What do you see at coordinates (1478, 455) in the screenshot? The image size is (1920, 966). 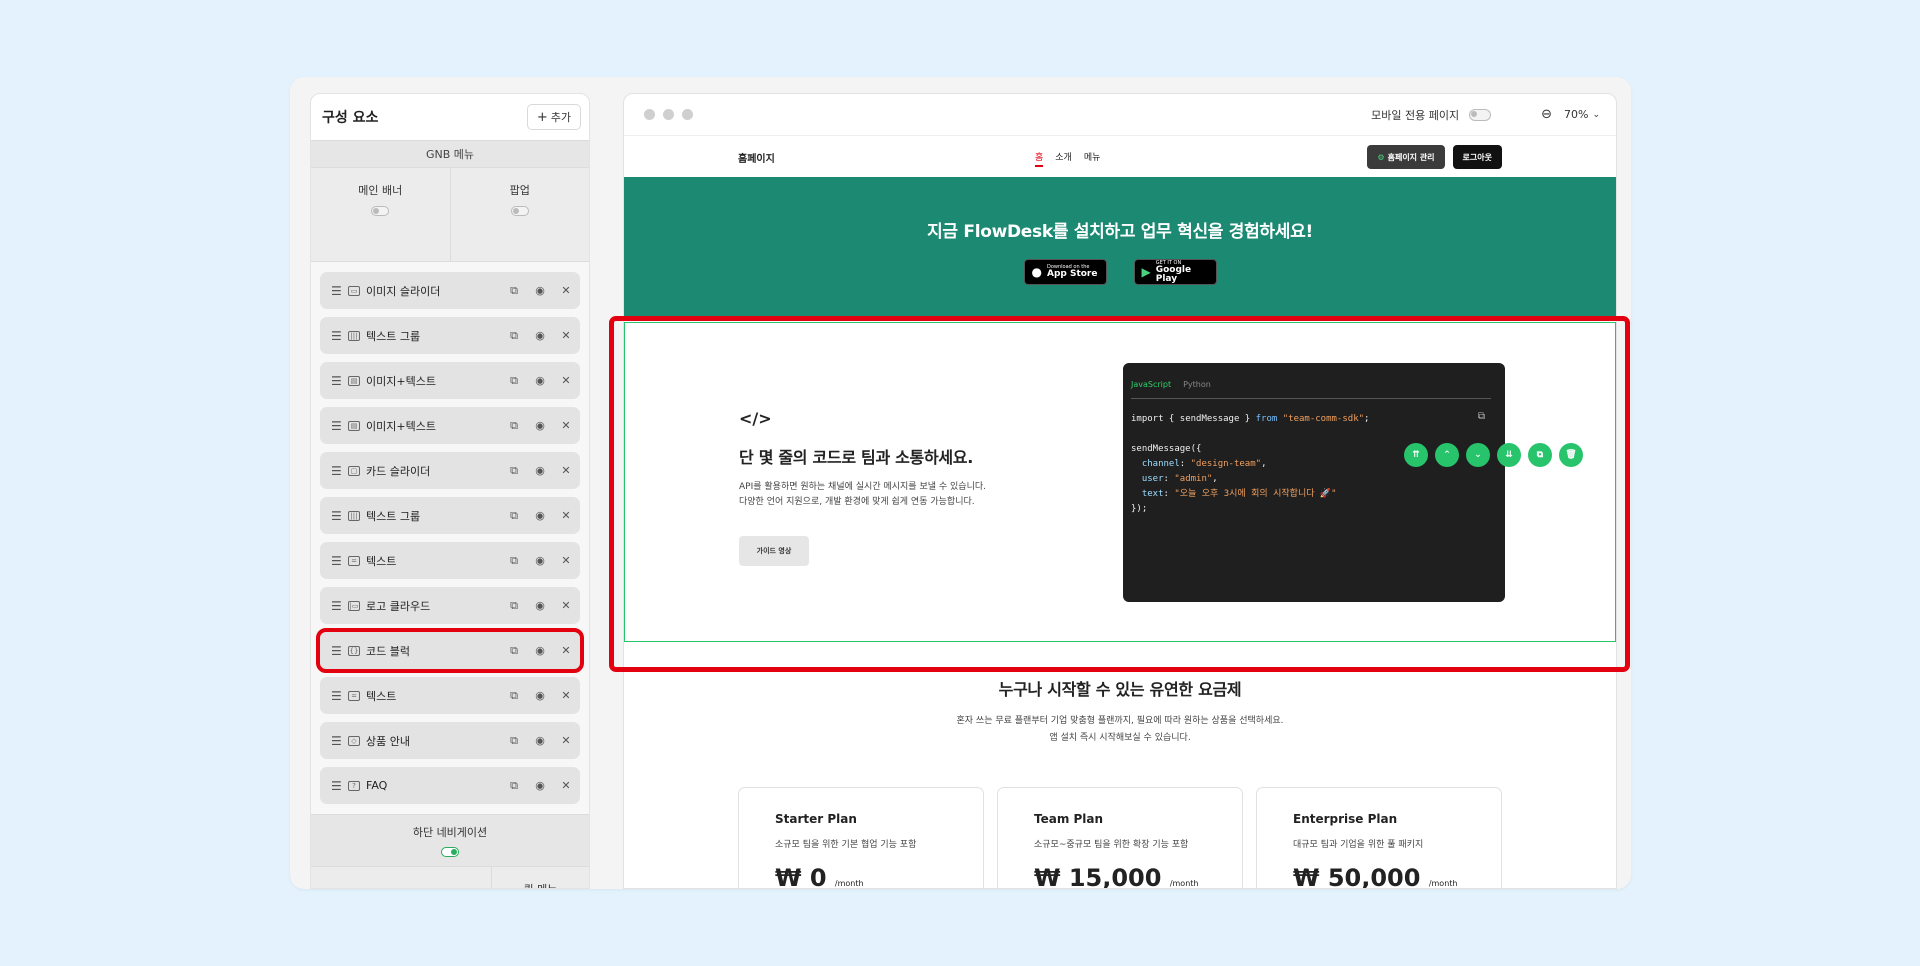 I see `move-down-icon: ⌄` at bounding box center [1478, 455].